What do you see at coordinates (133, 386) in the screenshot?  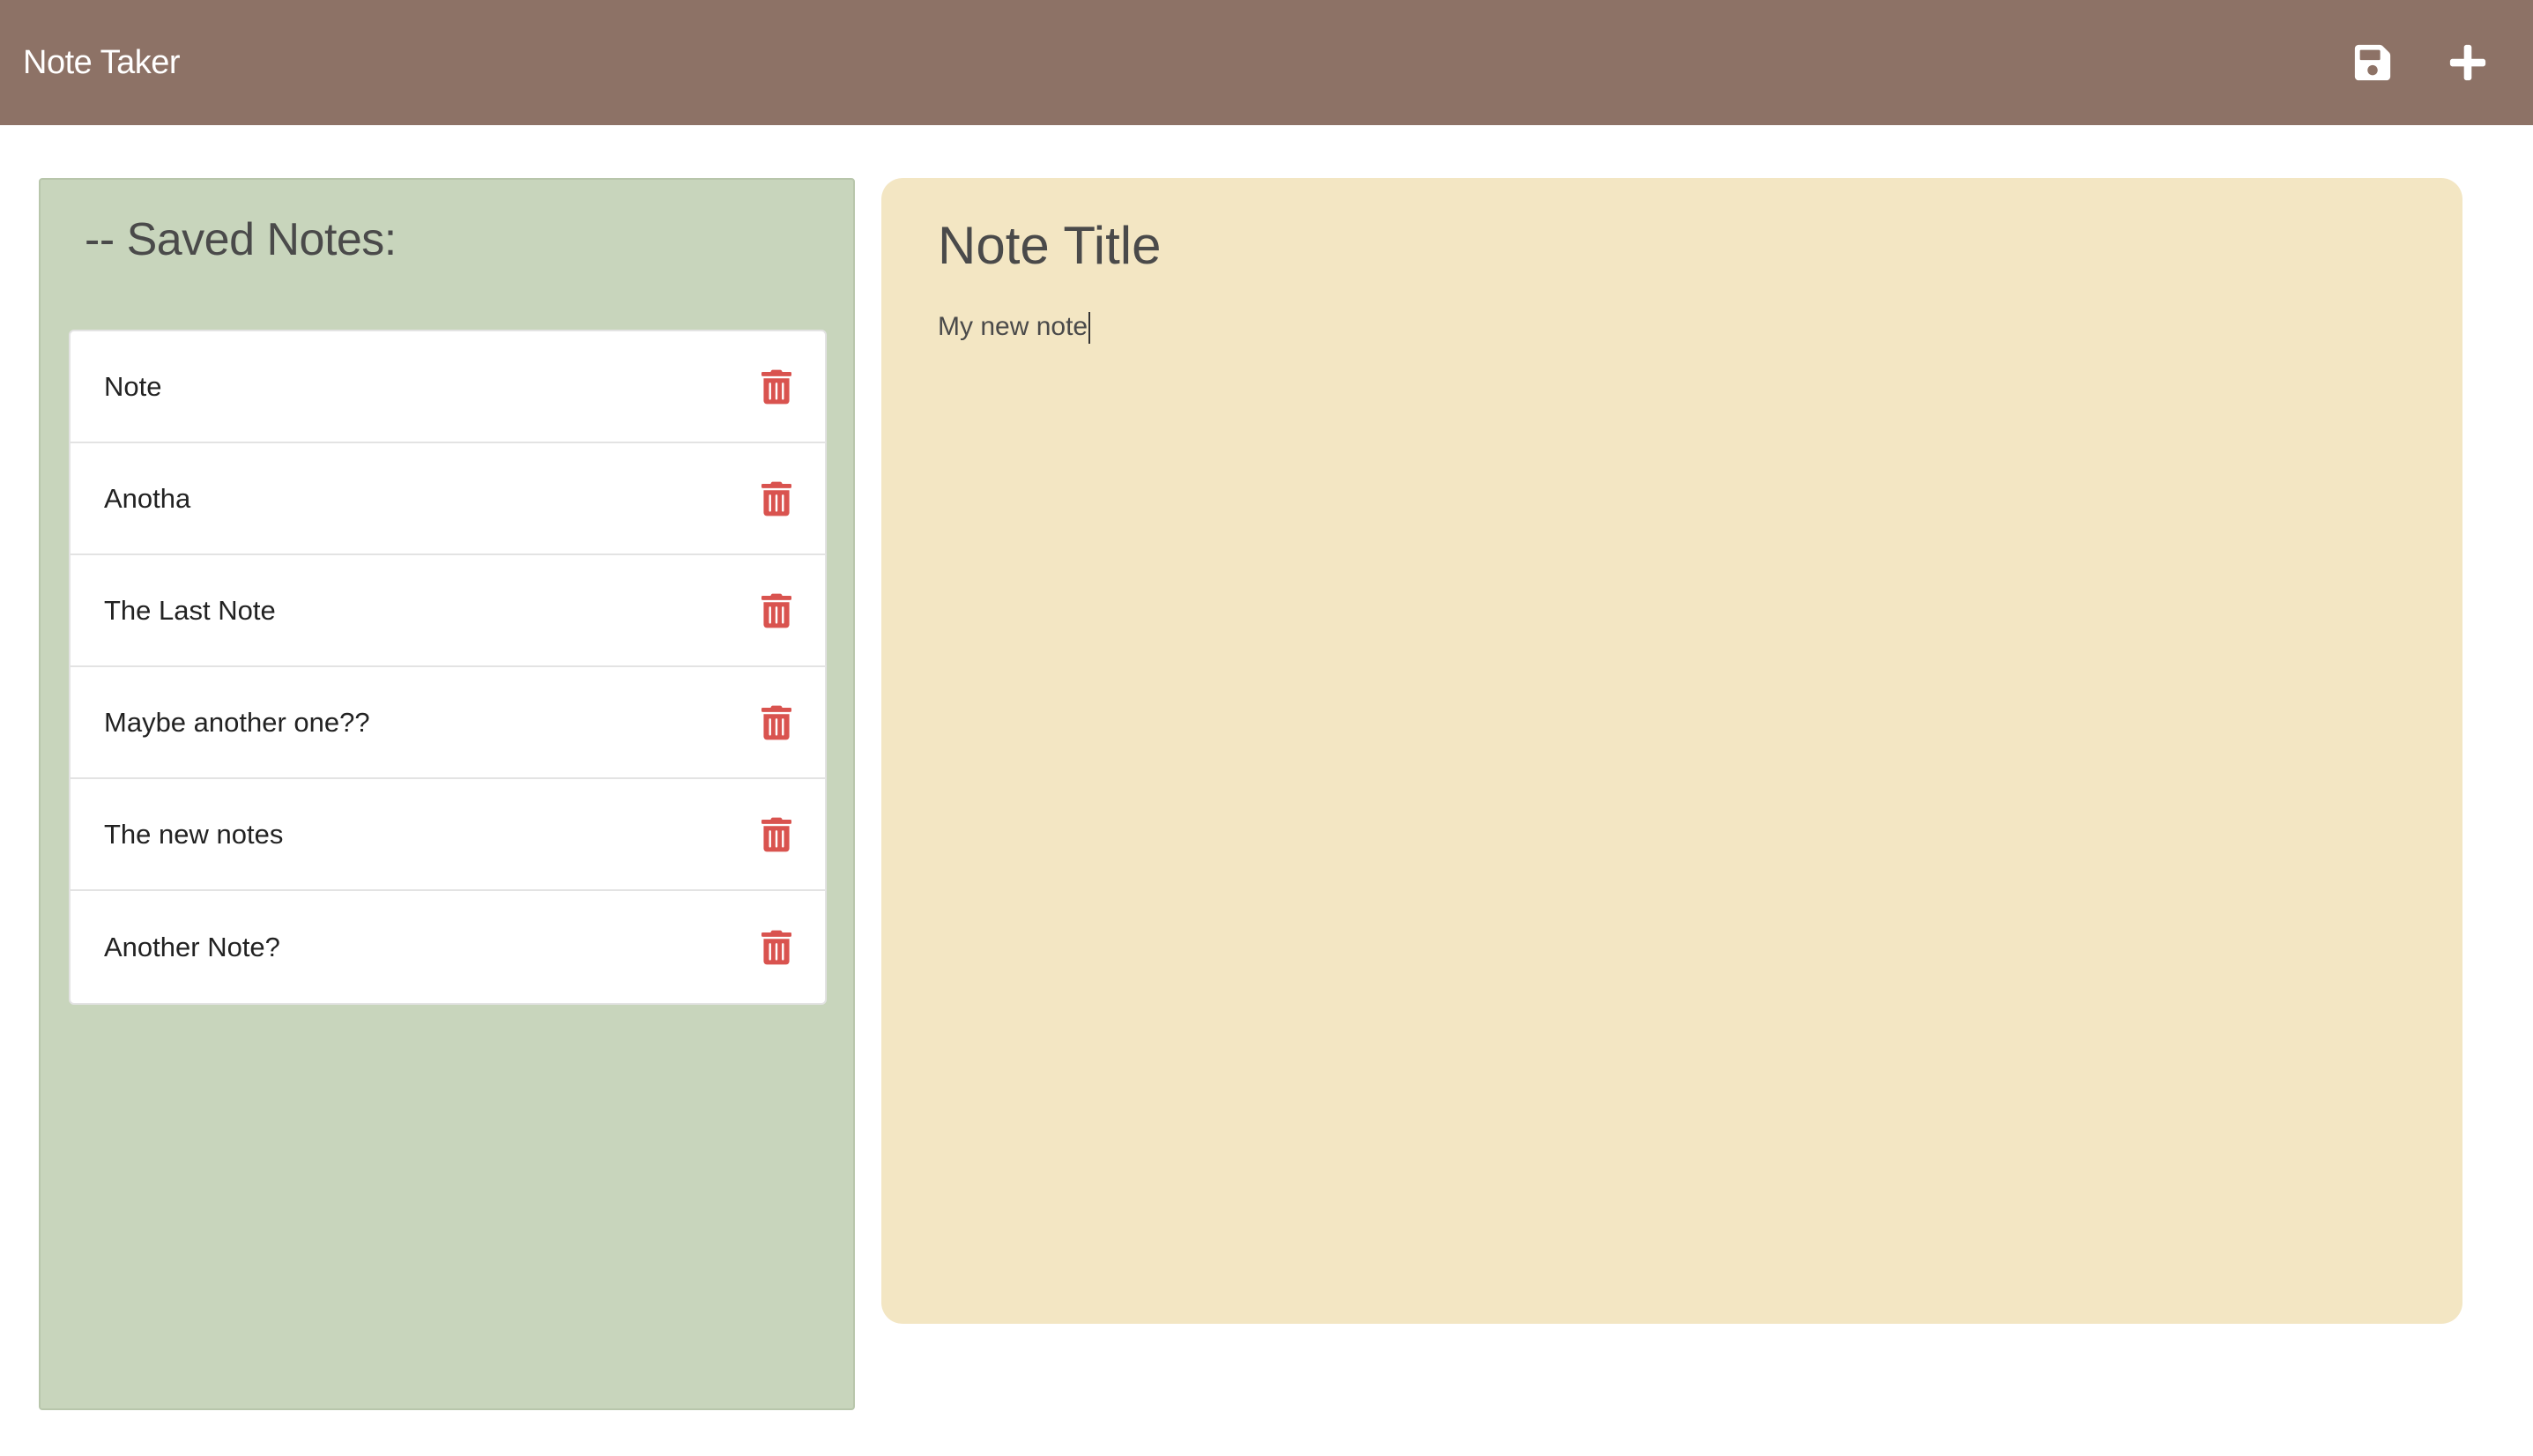 I see `note-list-item-label: Note` at bounding box center [133, 386].